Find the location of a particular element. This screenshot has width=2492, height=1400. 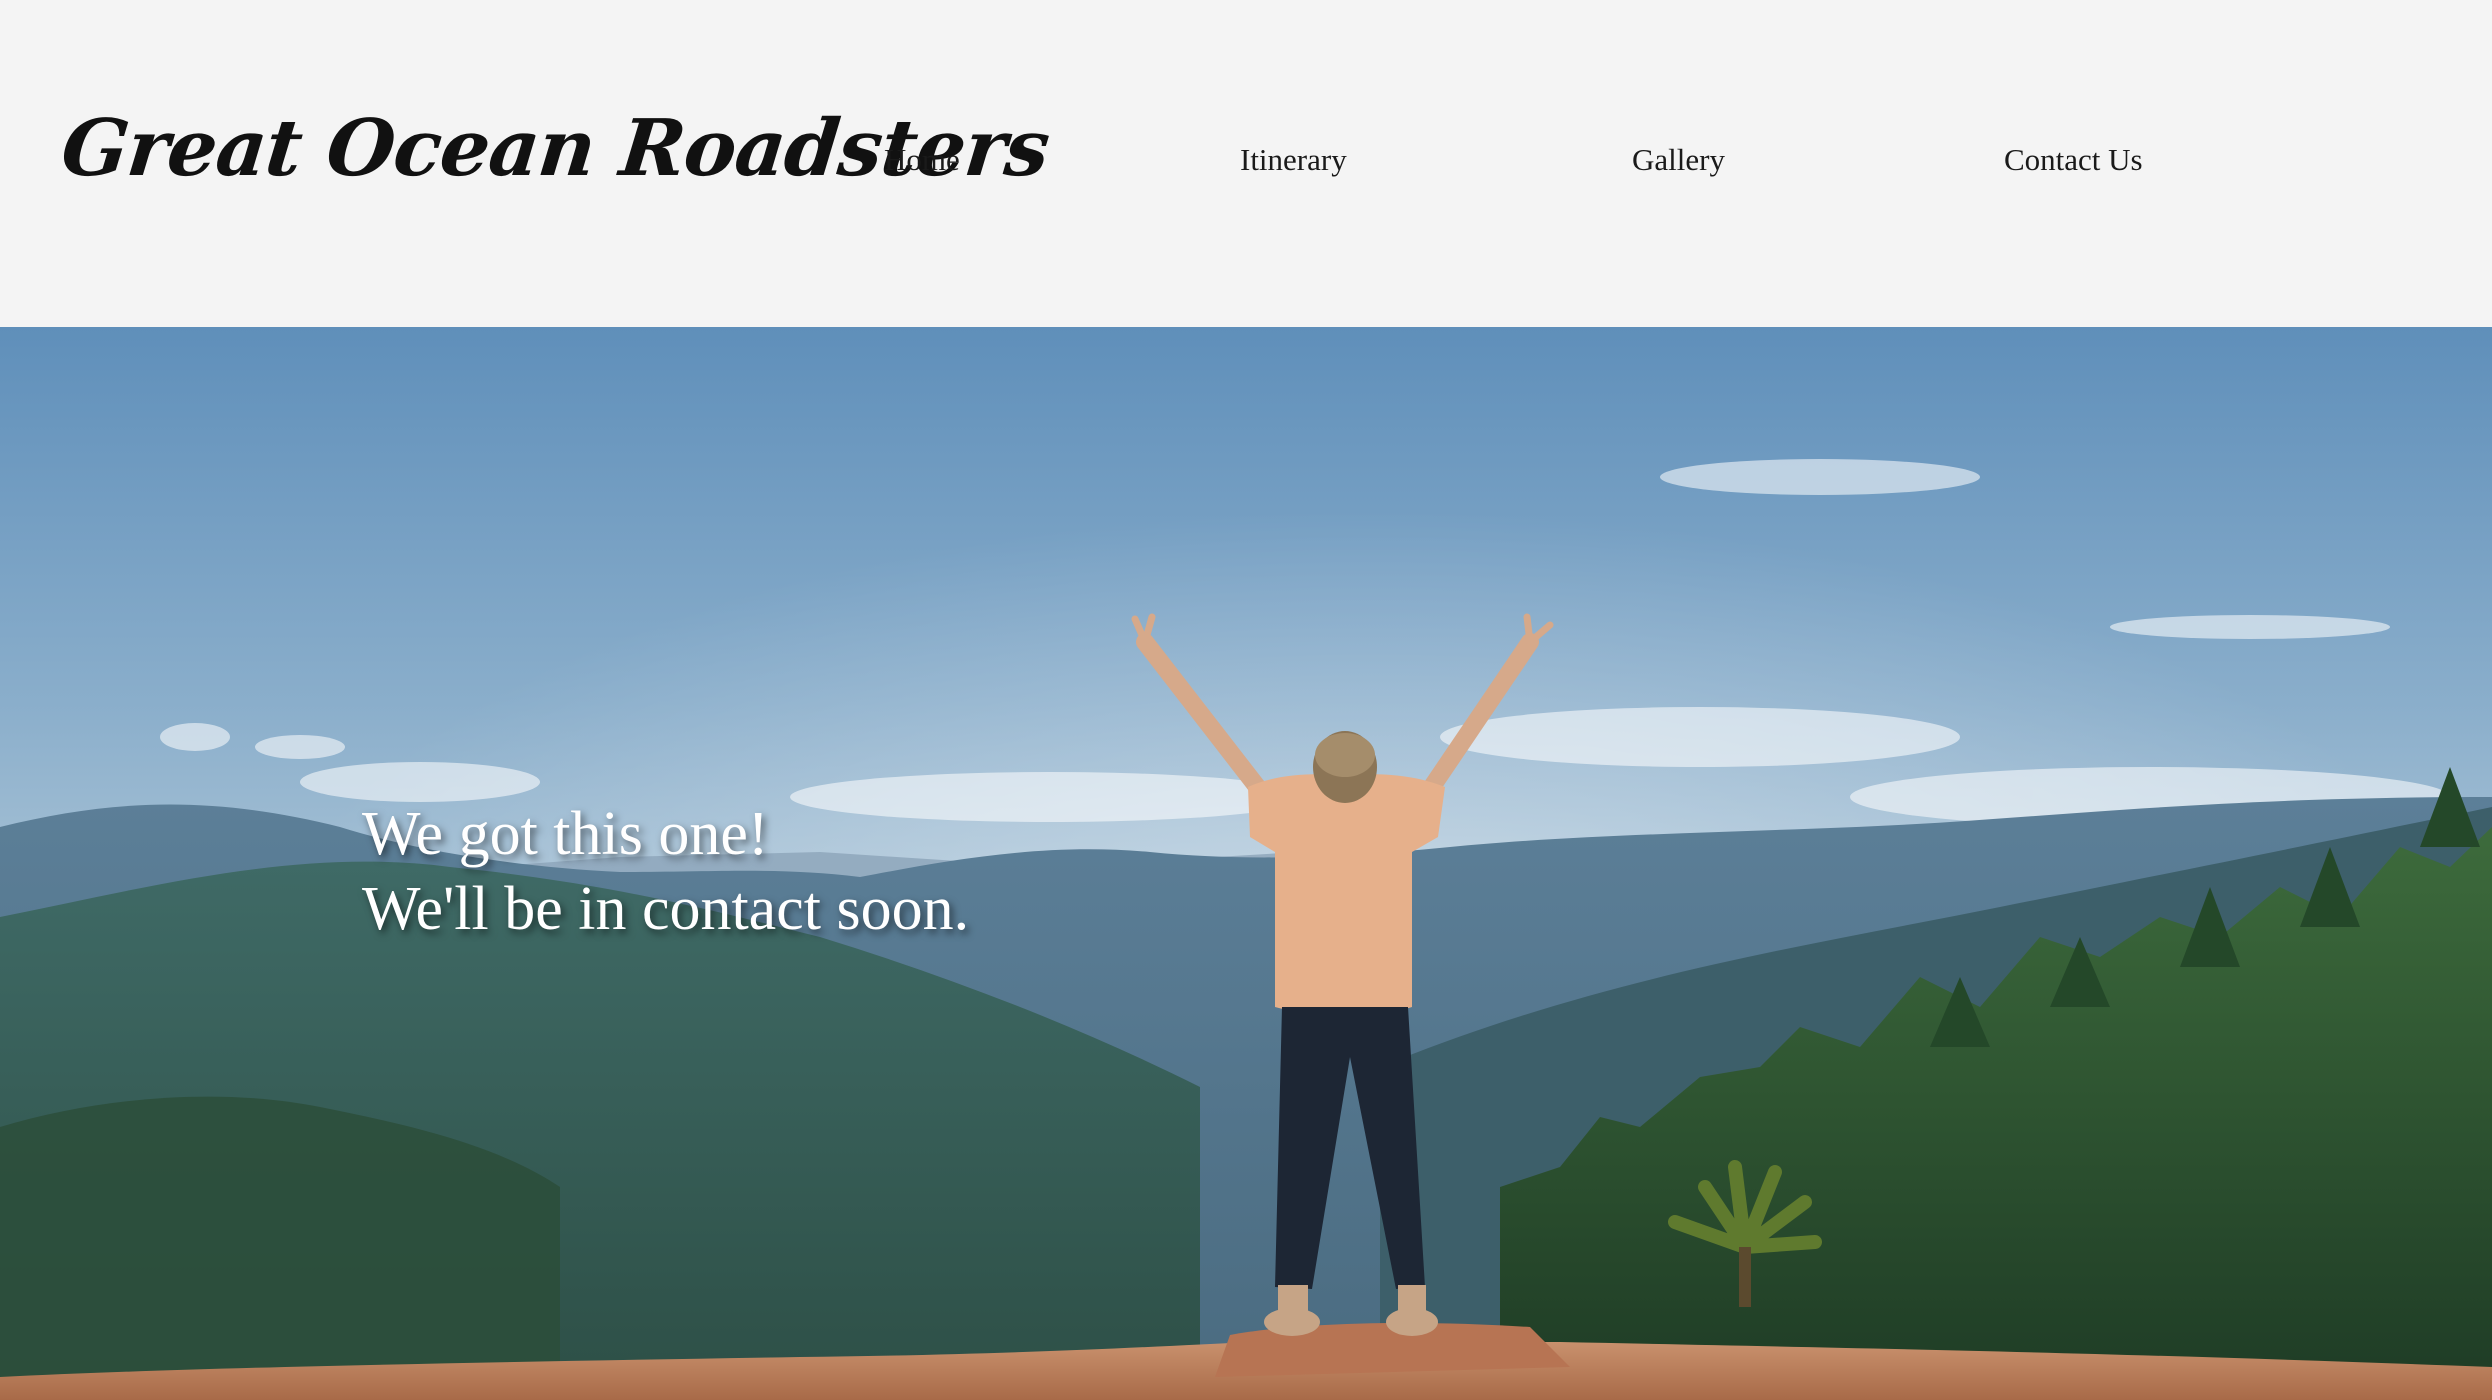

nav-link-itinerary: Itinerary is located at coordinates (1293, 160).